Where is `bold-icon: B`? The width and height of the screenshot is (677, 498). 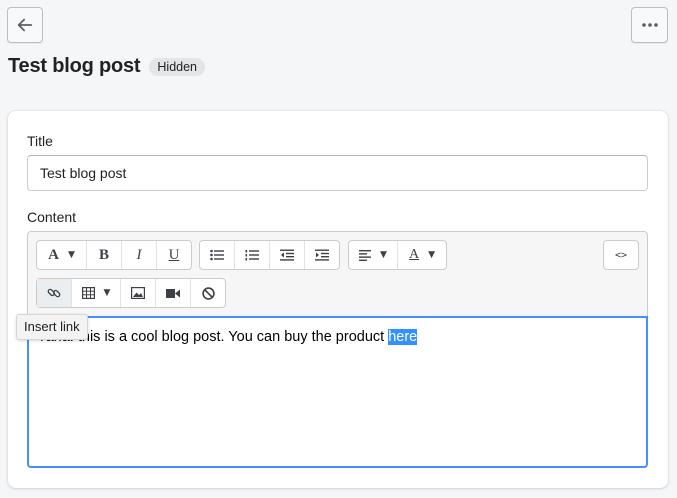
bold-icon: B is located at coordinates (103, 254).